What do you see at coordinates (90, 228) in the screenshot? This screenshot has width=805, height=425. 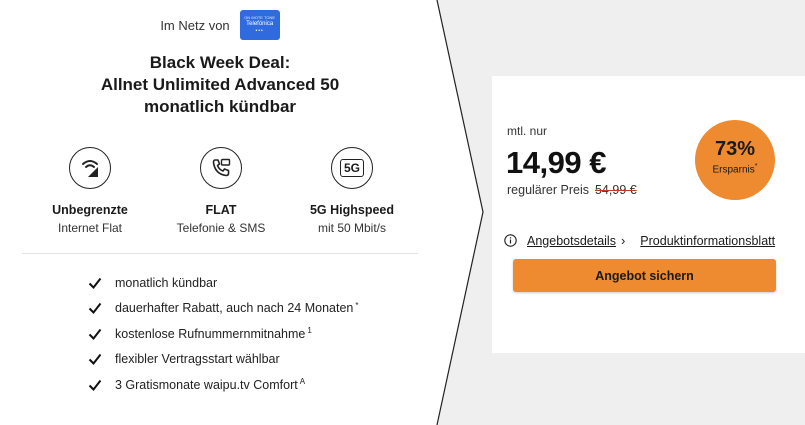 I see `feature-subtitle: Internet Flat` at bounding box center [90, 228].